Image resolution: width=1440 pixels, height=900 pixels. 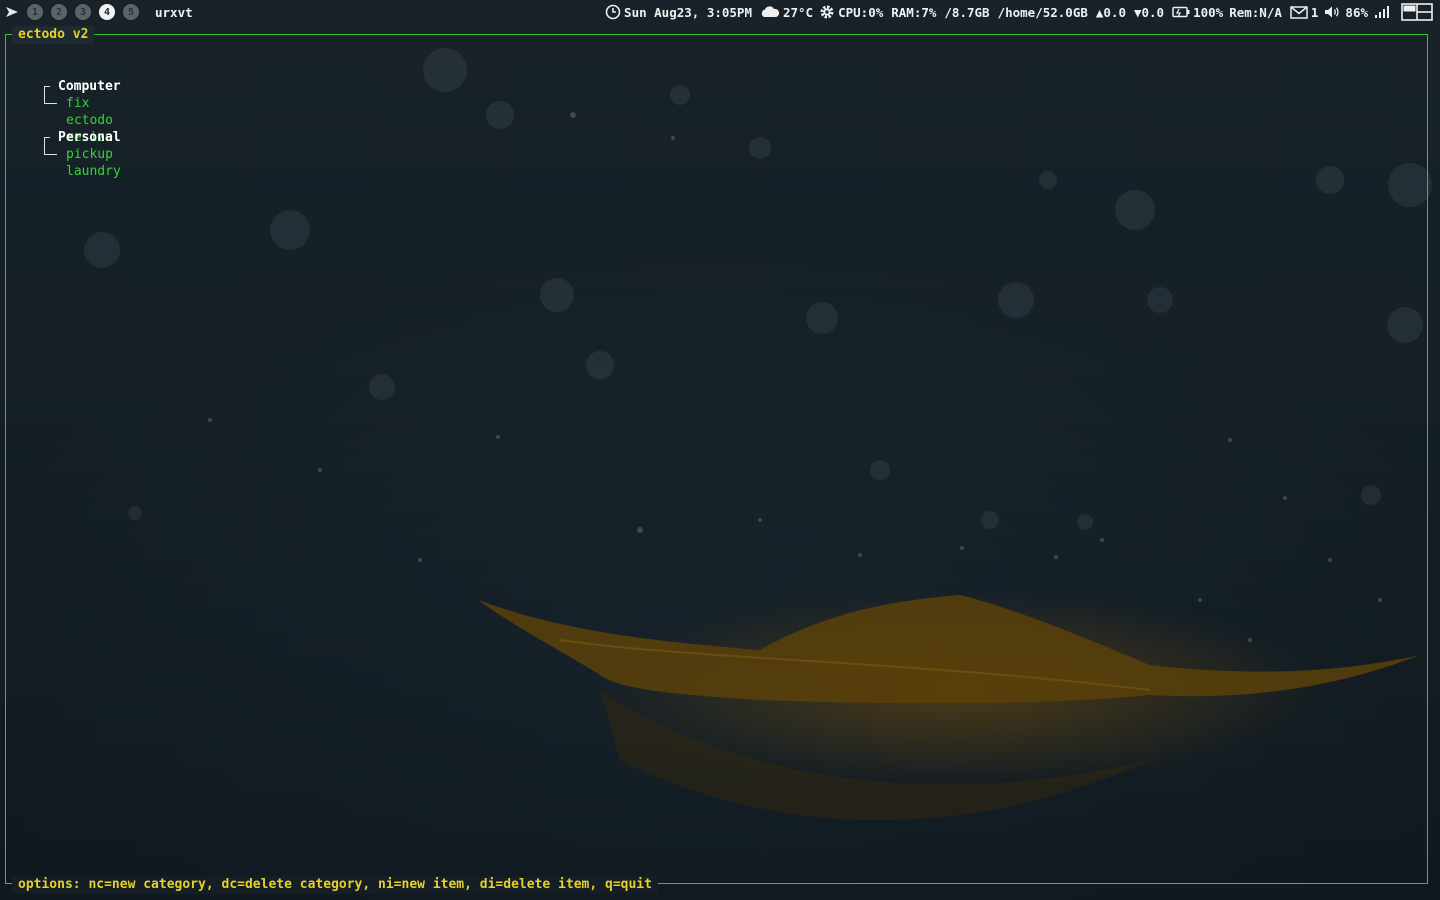 What do you see at coordinates (914, 12) in the screenshot?
I see `ram-text: RAM:7%` at bounding box center [914, 12].